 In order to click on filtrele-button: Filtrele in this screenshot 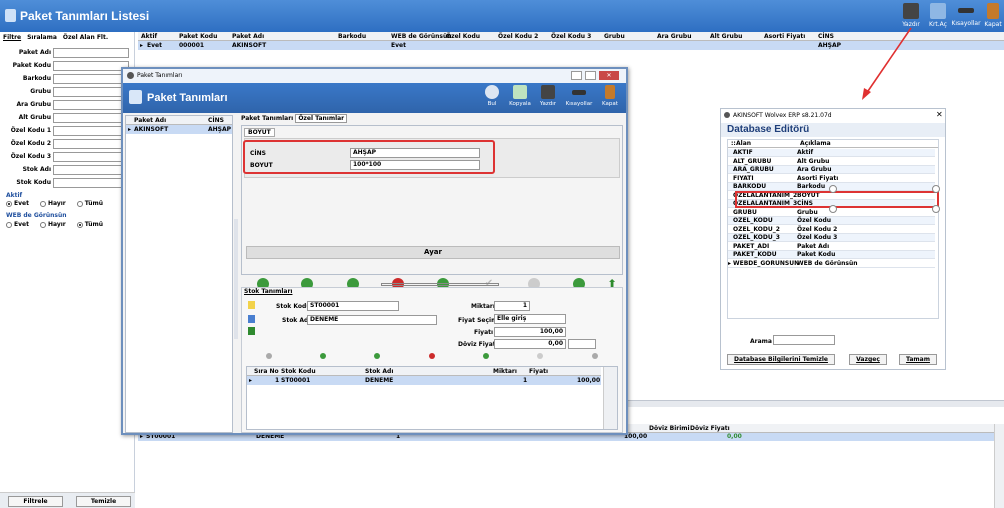, I will do `click(35, 501)`.